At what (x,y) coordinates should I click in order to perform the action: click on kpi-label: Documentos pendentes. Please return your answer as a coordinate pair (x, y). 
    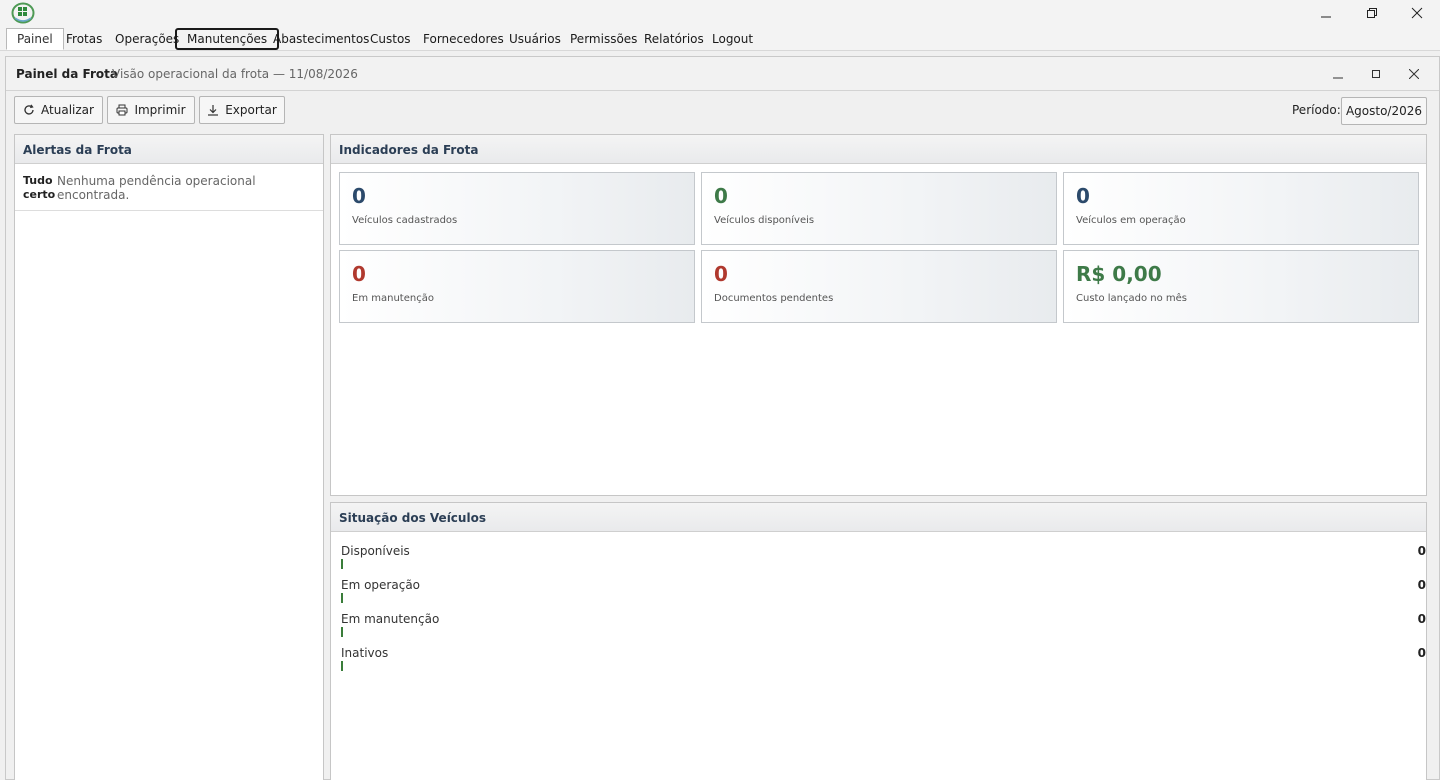
    Looking at the image, I should click on (774, 298).